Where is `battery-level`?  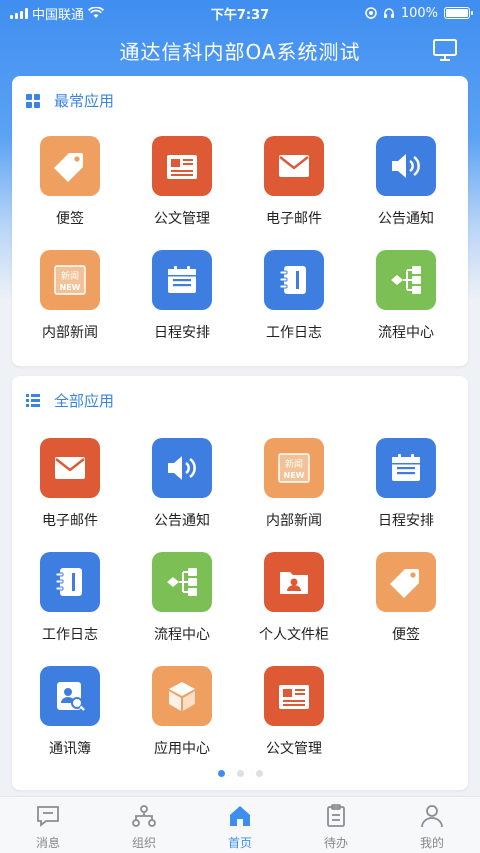 battery-level is located at coordinates (457, 13).